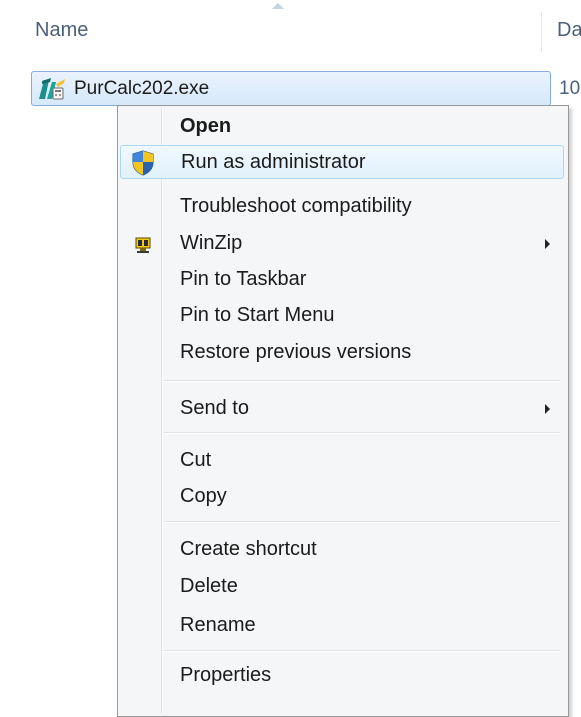  What do you see at coordinates (342, 676) in the screenshot?
I see `menu-item-properties: Properties` at bounding box center [342, 676].